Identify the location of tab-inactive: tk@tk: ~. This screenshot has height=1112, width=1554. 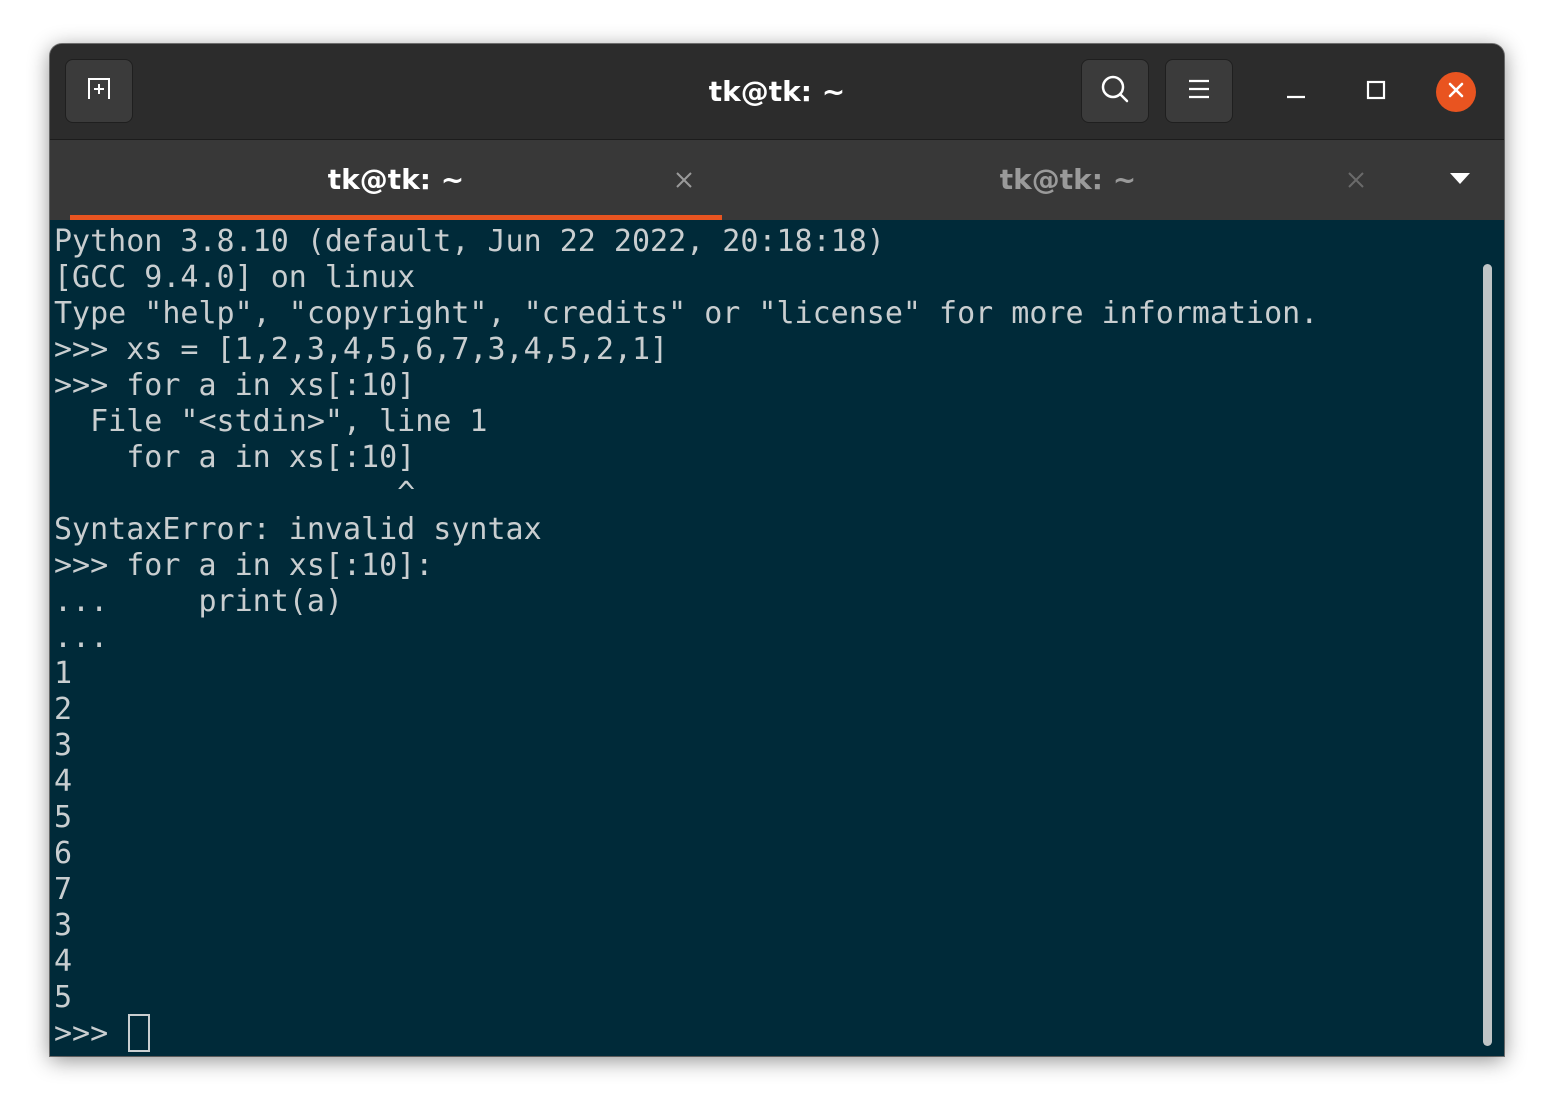
(1068, 180).